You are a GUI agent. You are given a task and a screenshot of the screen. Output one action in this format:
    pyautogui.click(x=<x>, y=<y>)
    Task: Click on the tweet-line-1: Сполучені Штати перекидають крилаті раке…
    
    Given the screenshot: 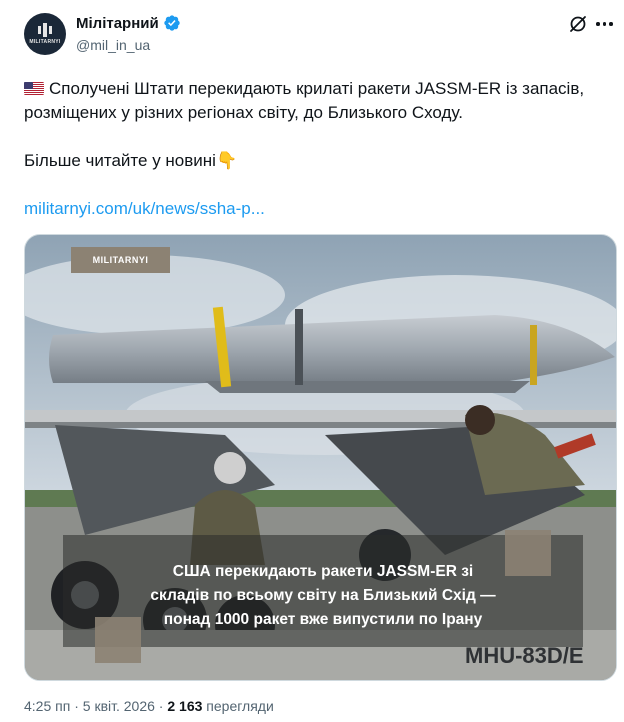 What is the action you would take?
    pyautogui.click(x=304, y=100)
    